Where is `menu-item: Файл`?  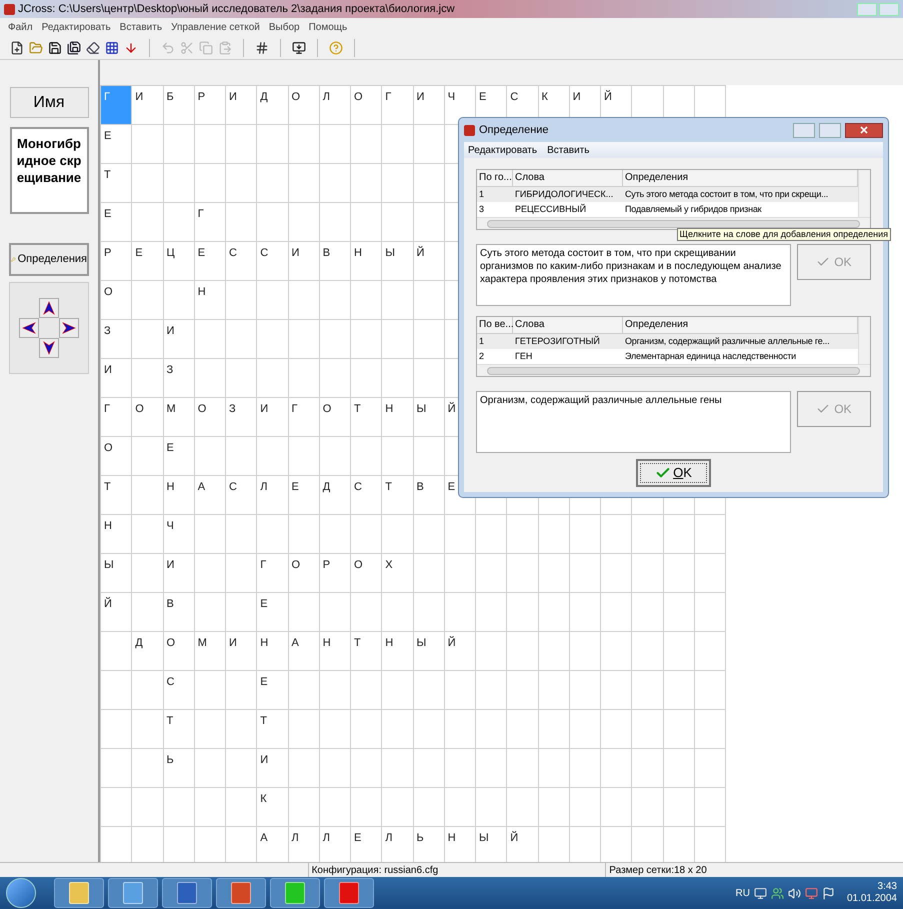
menu-item: Файл is located at coordinates (20, 27).